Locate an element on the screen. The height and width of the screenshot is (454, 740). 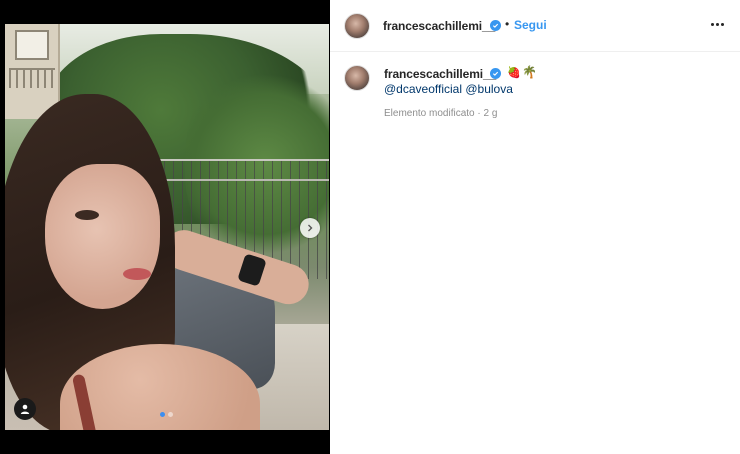
user-tag-button is located at coordinates (25, 409).